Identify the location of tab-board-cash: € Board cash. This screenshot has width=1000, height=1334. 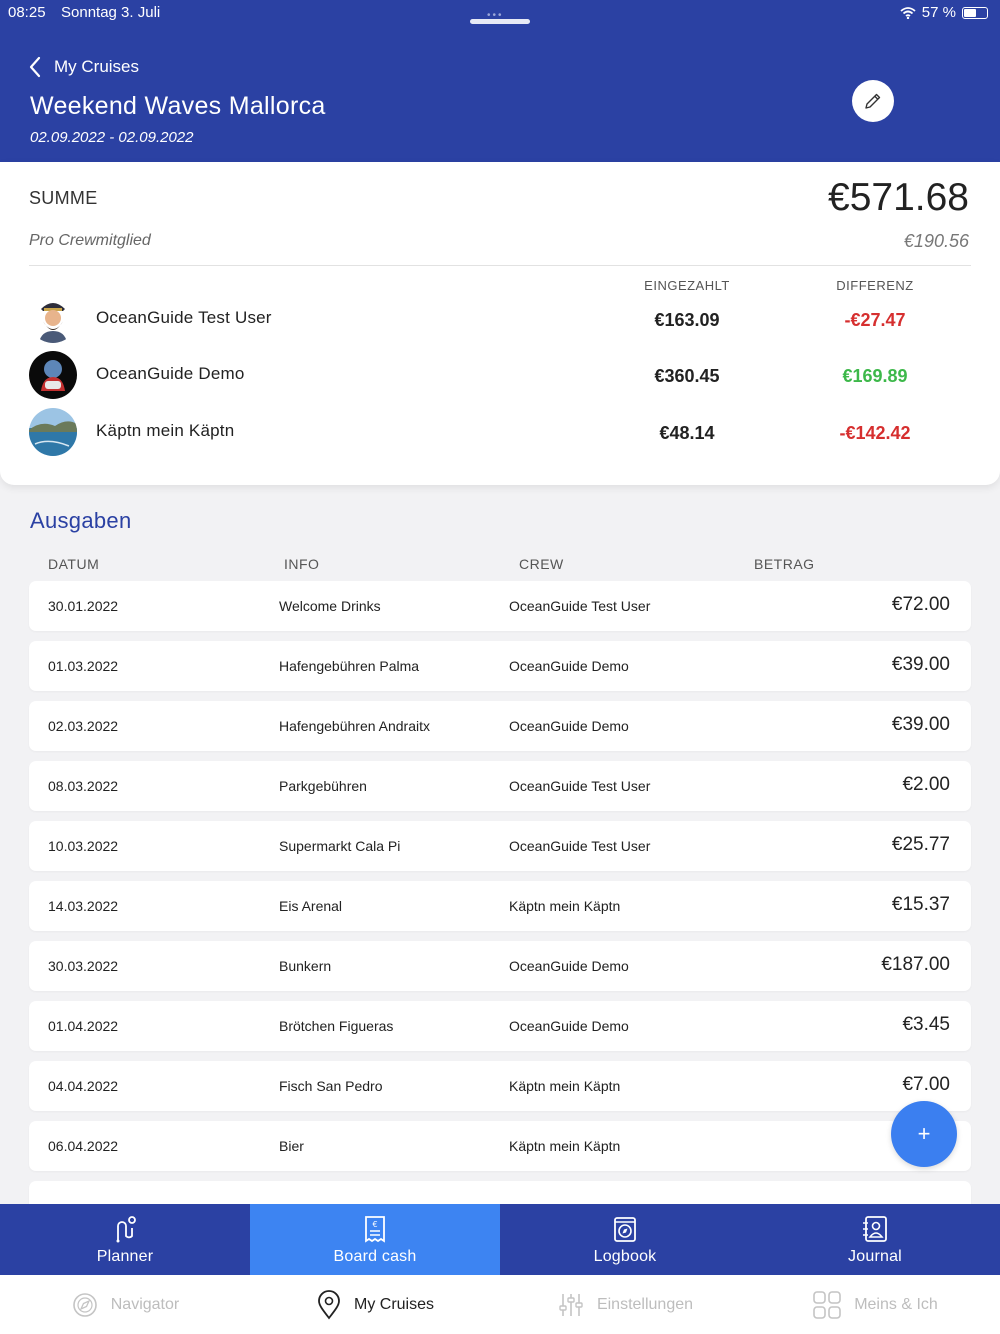
(375, 1239).